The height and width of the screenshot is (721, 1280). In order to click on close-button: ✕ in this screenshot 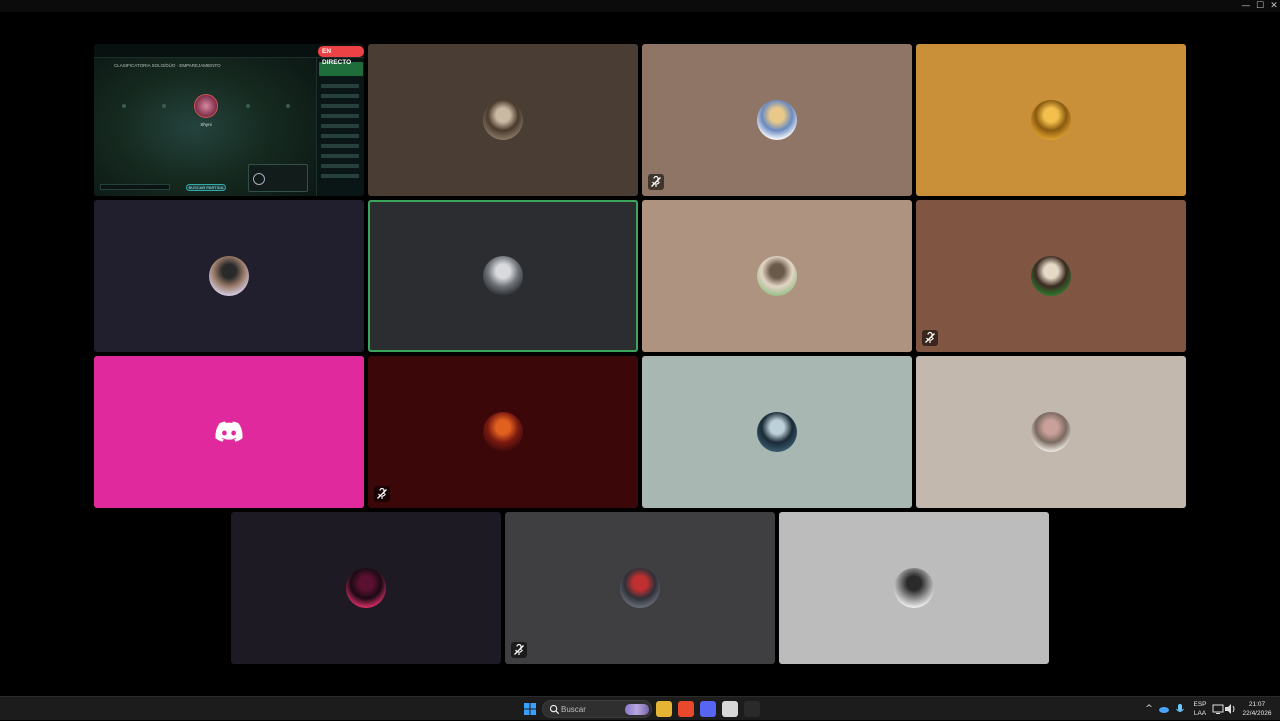, I will do `click(1273, 6)`.